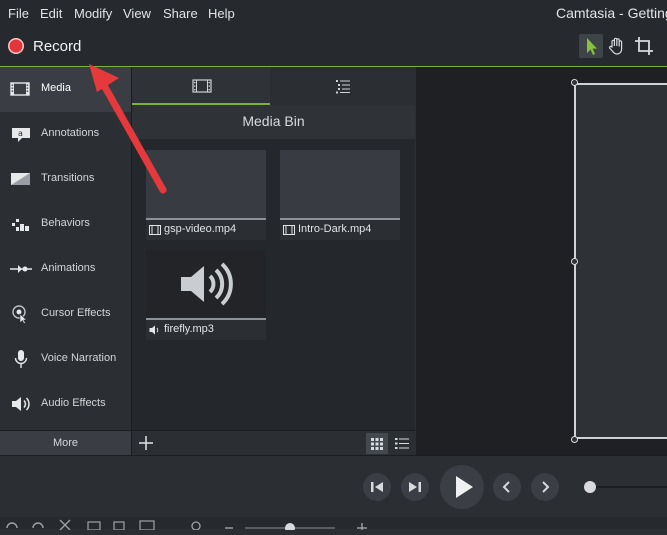  I want to click on pan-tool-button, so click(617, 46).